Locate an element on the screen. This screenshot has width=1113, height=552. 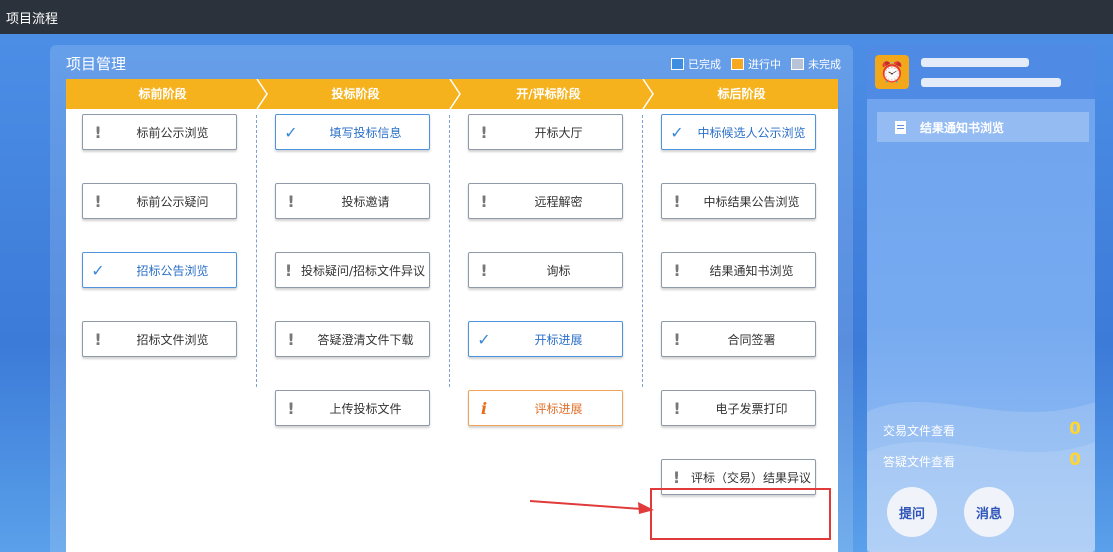
info-icon: i is located at coordinates (484, 408).